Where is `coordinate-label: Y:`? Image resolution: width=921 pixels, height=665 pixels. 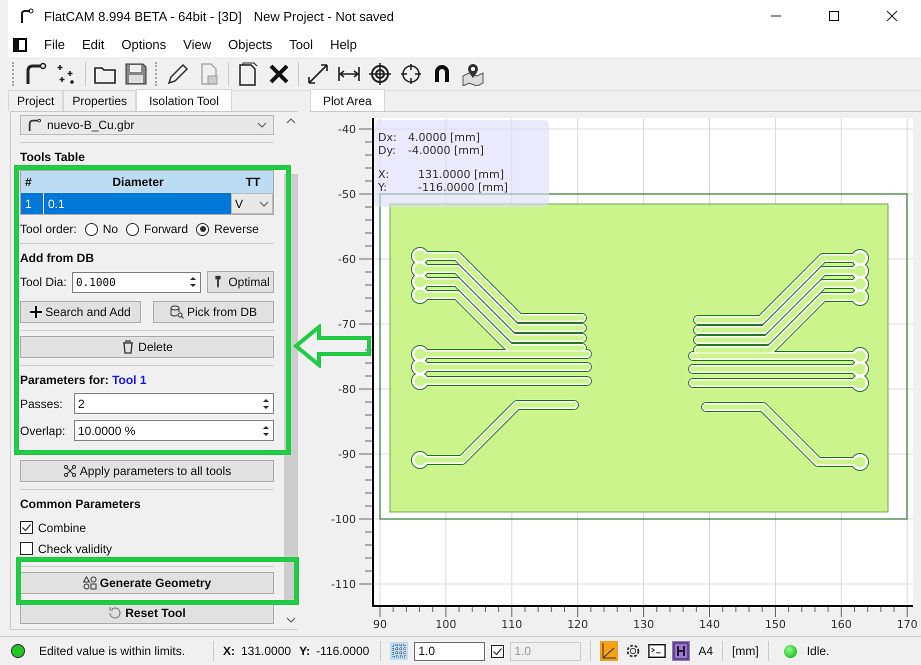 coordinate-label: Y: is located at coordinates (304, 651).